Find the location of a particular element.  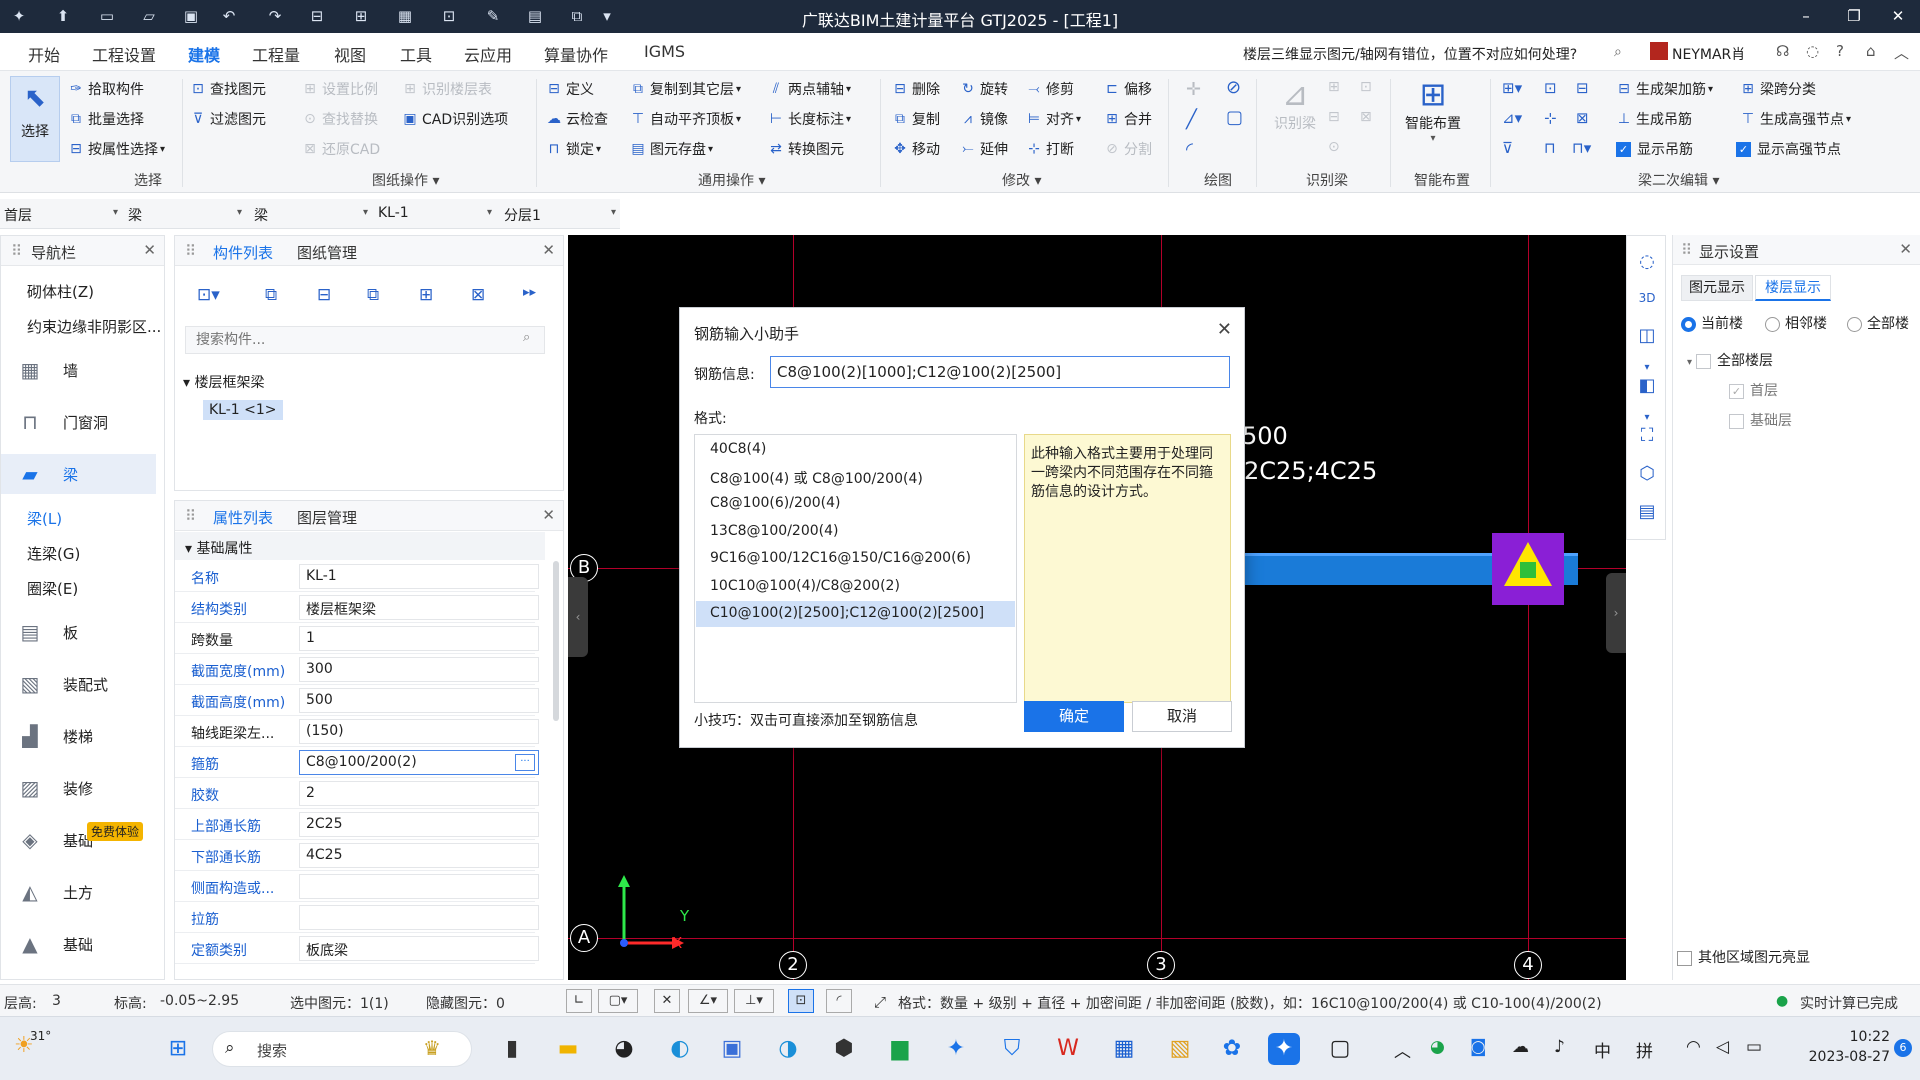

rebar-info-input is located at coordinates (1000, 372).